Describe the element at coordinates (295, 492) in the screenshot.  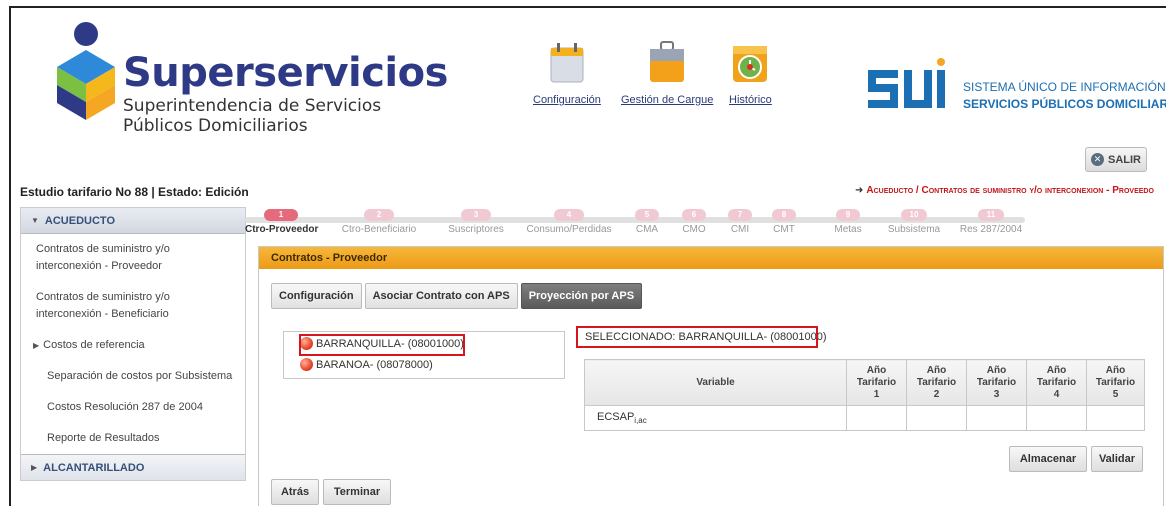
I see `back-button: Atrás` at that location.